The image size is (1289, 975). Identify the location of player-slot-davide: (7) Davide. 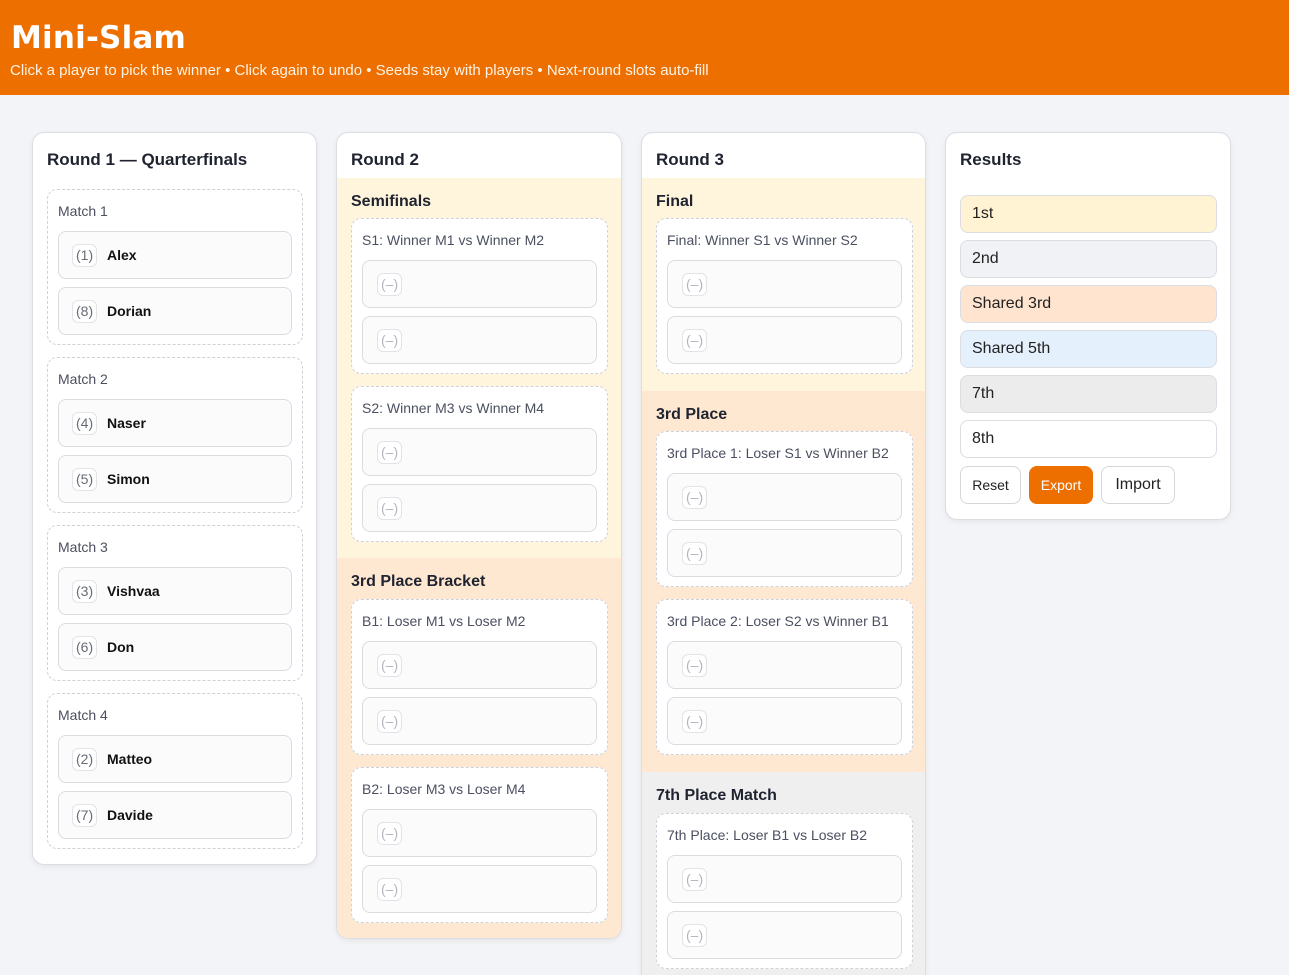
(175, 815).